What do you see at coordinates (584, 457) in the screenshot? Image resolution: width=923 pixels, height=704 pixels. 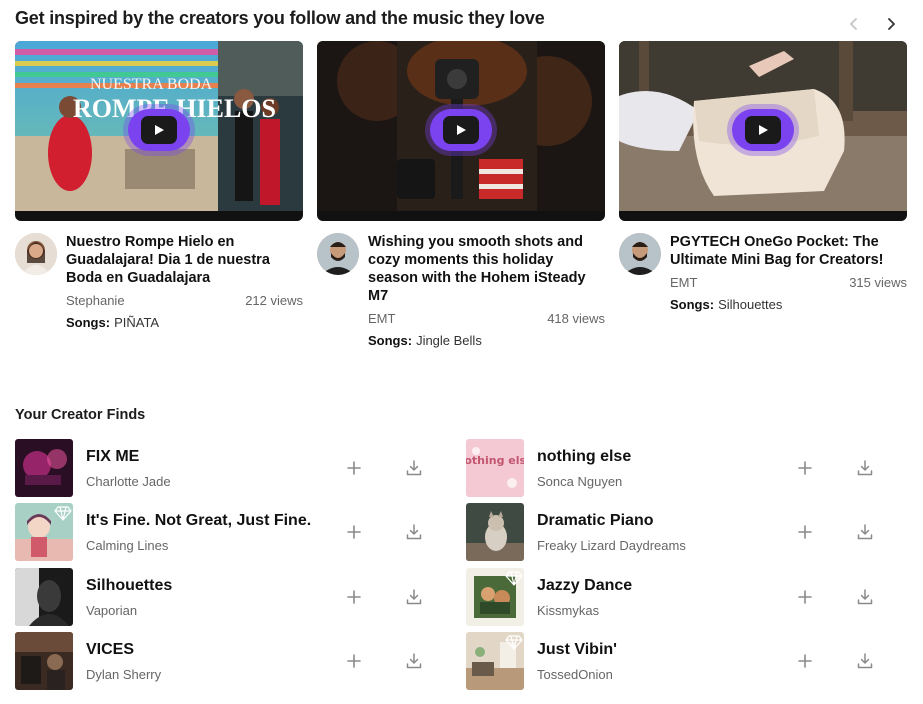 I see `track-title: nothing else` at bounding box center [584, 457].